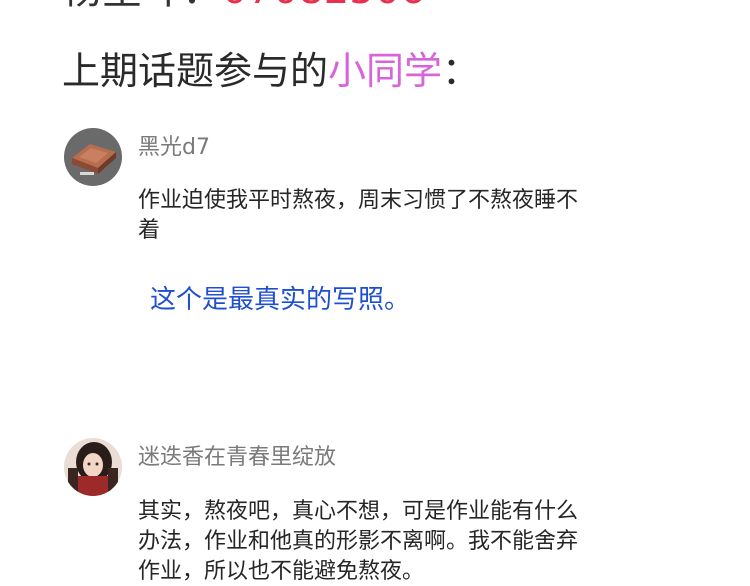 This screenshot has height=586, width=750. I want to click on comment-line: 其实，熬夜吧，真心不想，可是作业能有什么, so click(358, 511).